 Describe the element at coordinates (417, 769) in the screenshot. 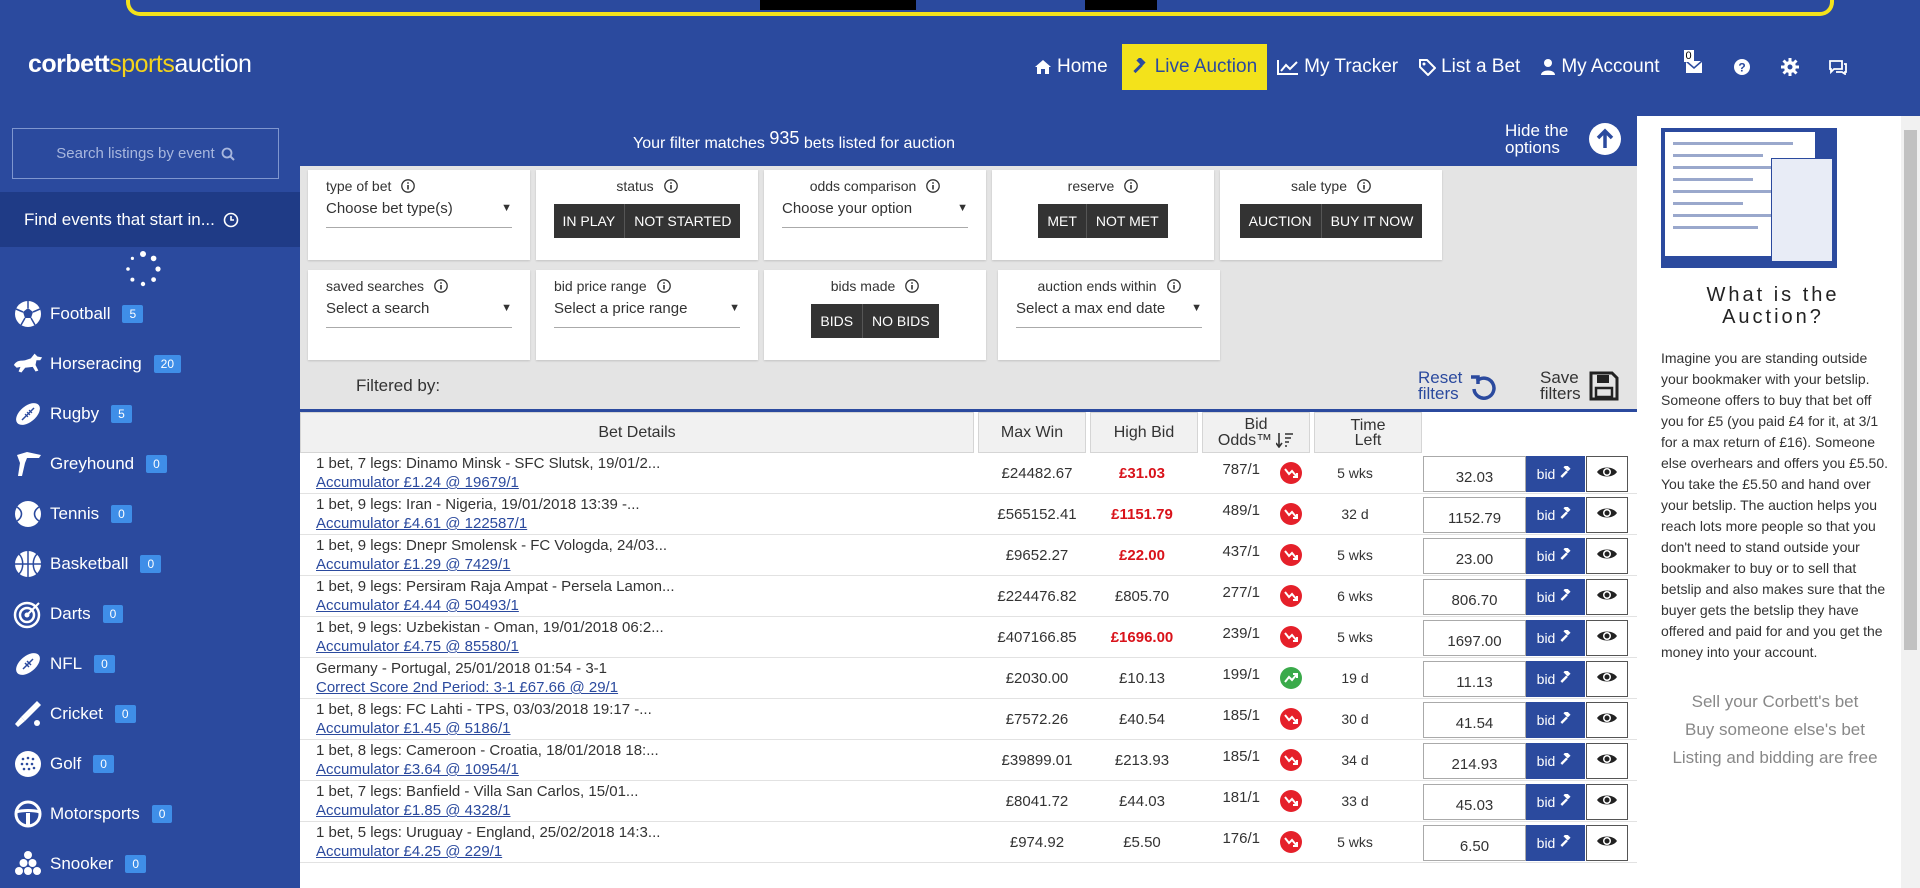

I see `bet-detail-link: Accumulator £3.64 @ 10954/1` at that location.